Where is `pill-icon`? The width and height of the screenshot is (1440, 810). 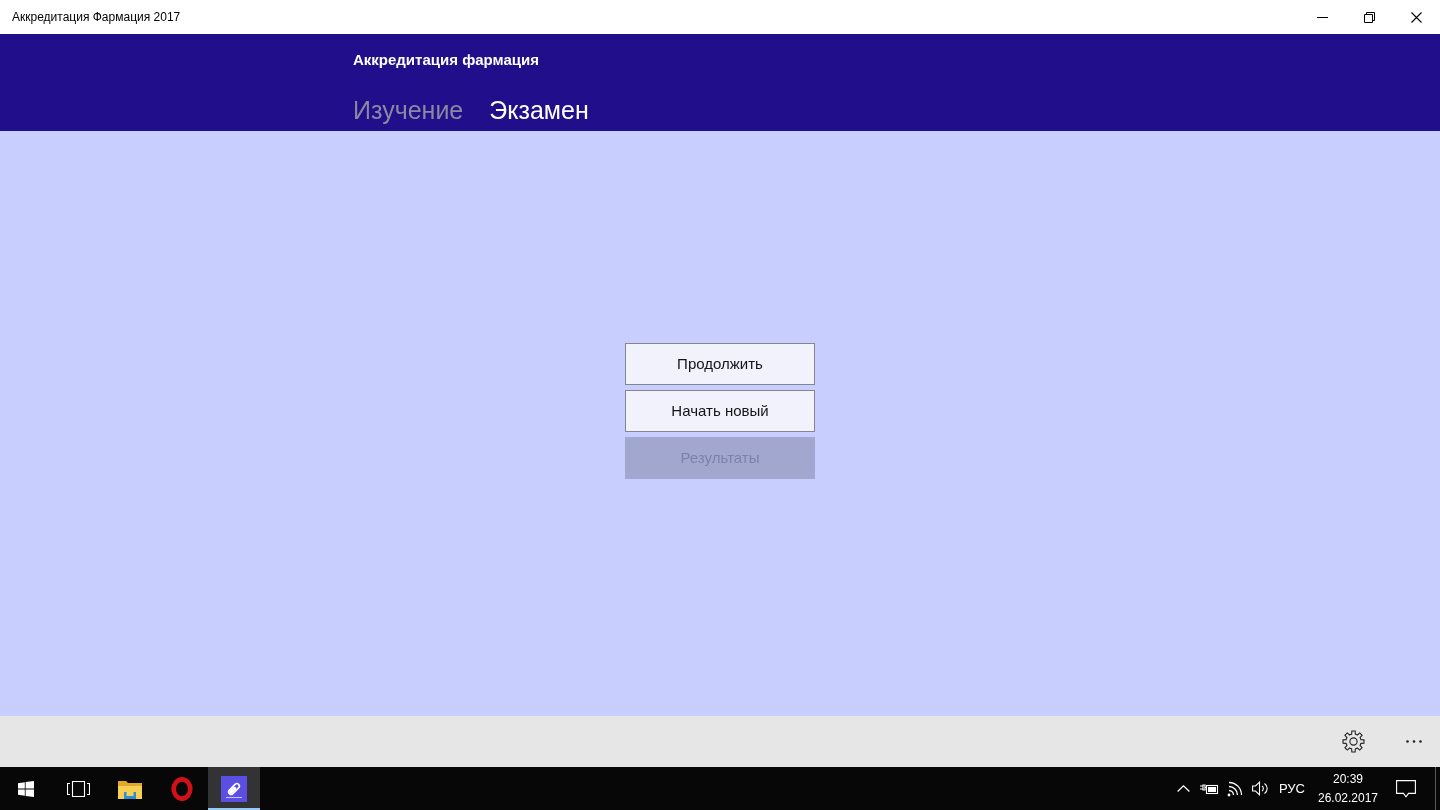
pill-icon is located at coordinates (234, 788).